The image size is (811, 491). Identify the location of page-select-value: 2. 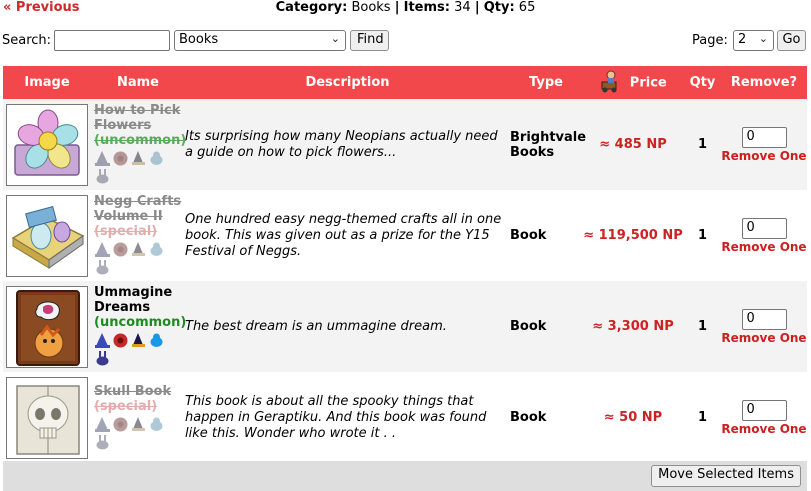
(742, 39).